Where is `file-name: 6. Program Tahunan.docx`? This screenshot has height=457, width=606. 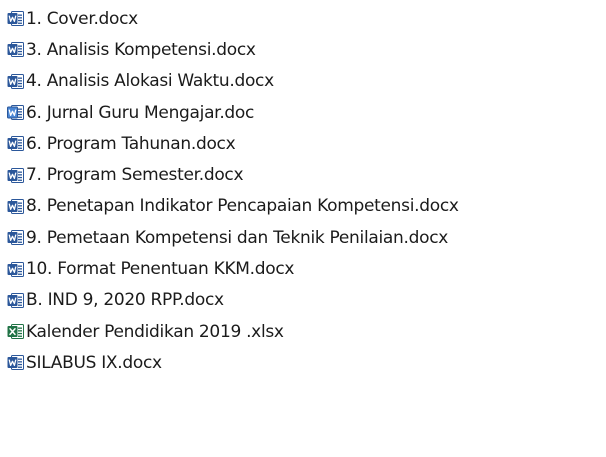
file-name: 6. Program Tahunan.docx is located at coordinates (131, 143).